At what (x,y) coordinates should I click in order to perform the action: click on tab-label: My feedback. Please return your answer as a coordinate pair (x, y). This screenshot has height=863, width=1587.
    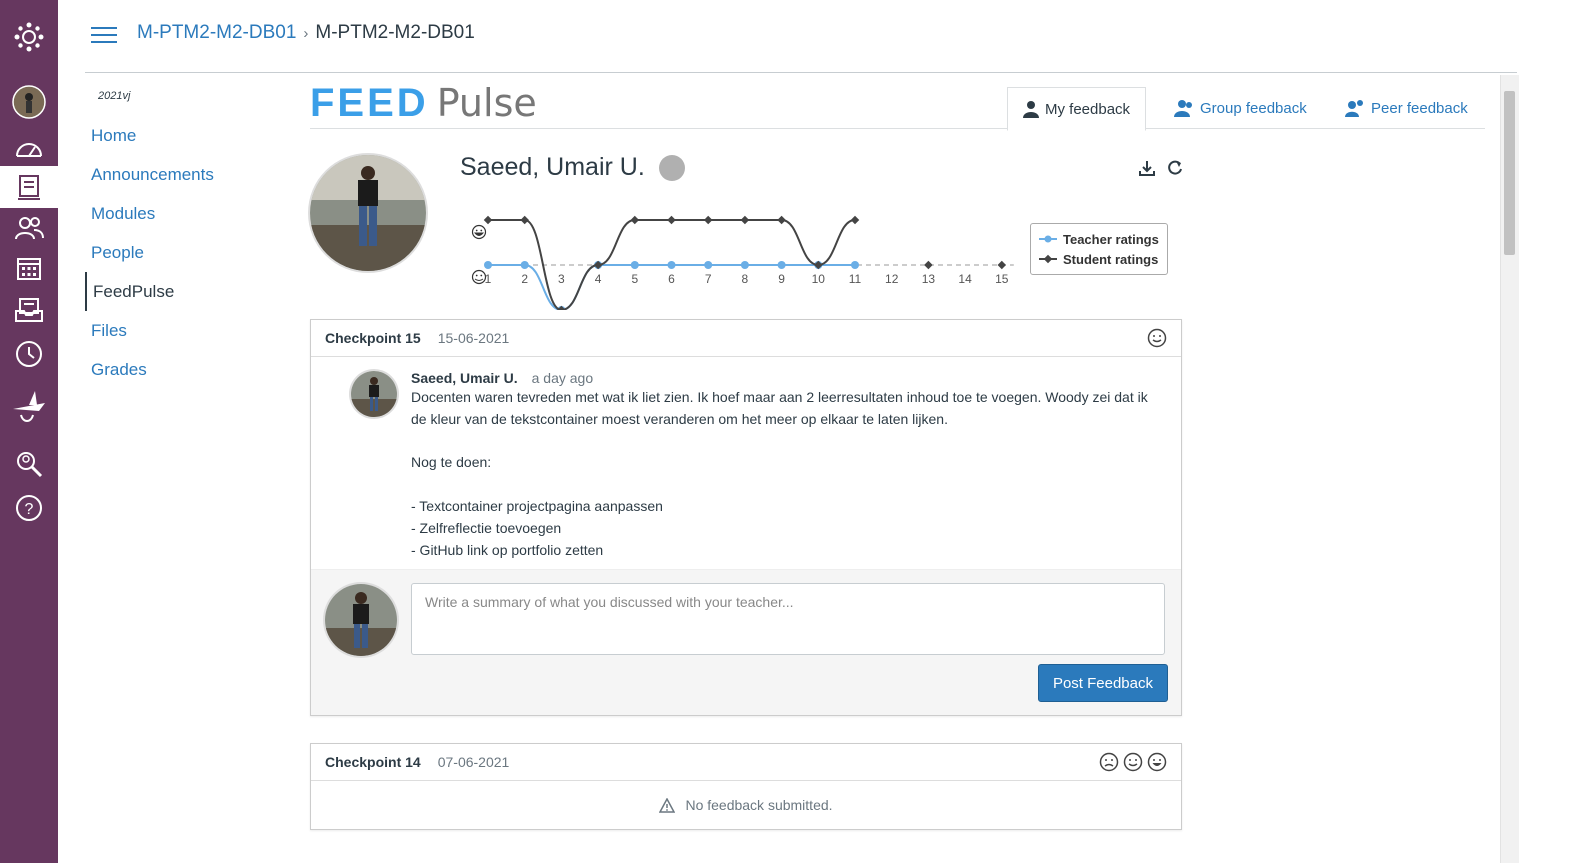
    Looking at the image, I should click on (1088, 109).